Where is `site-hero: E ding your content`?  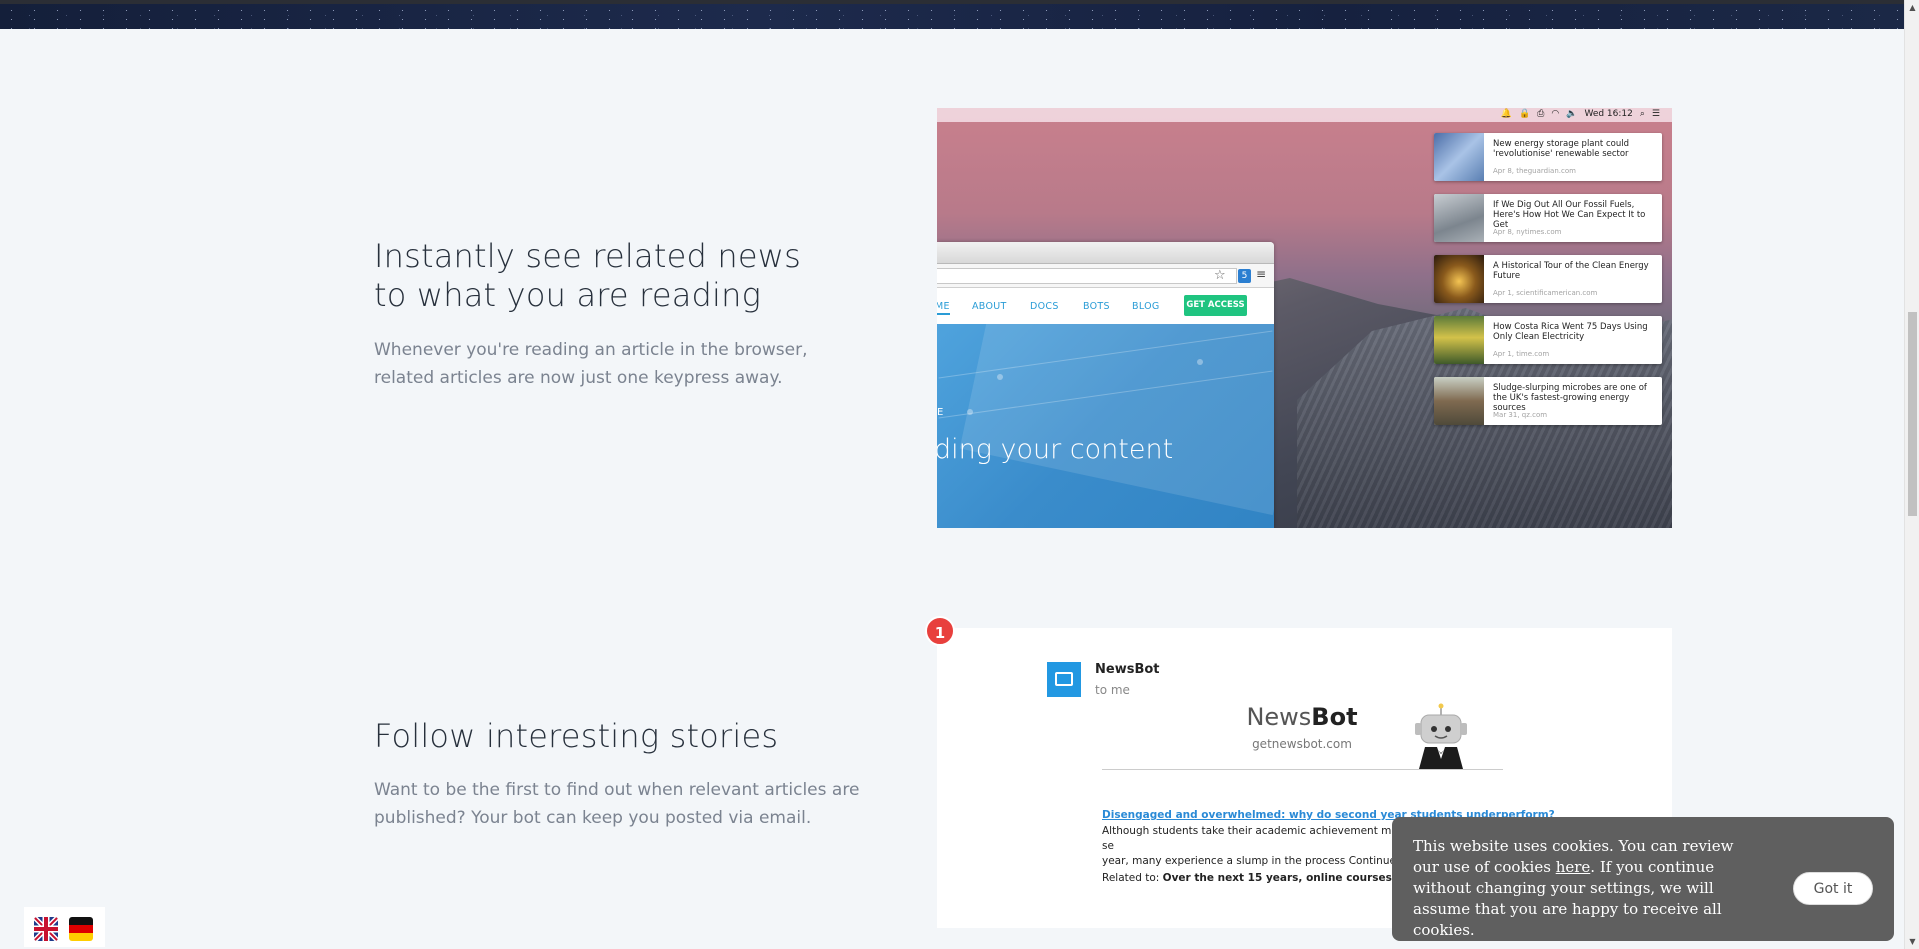
site-hero: E ding your content is located at coordinates (1105, 426).